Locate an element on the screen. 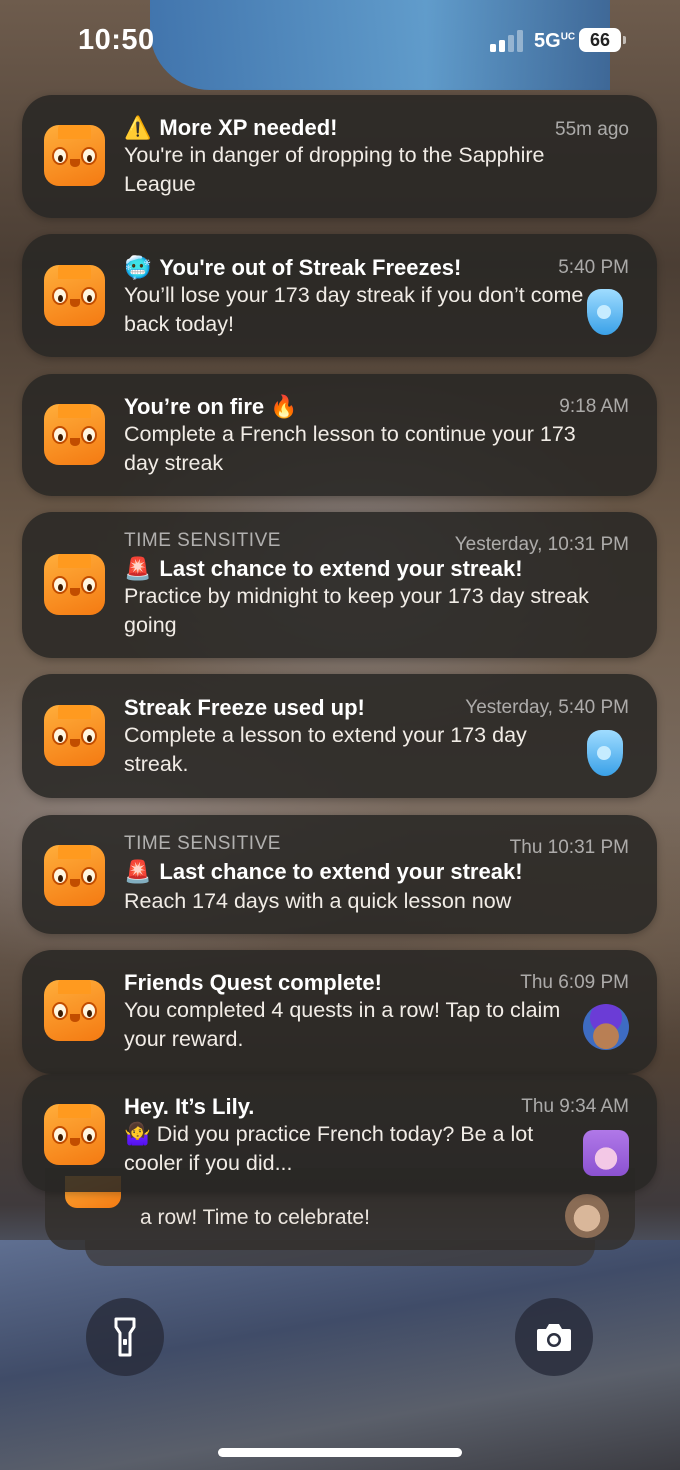  notification-time: Yesterday, 5:40 PM is located at coordinates (547, 707).